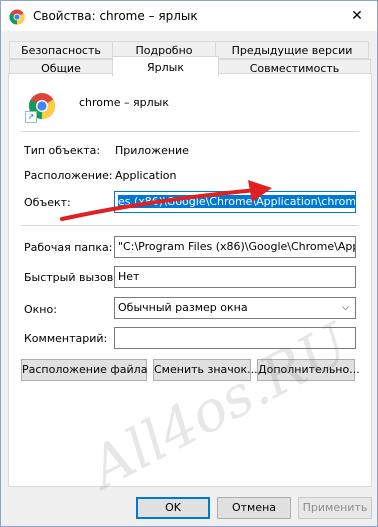 The image size is (378, 527). Describe the element at coordinates (235, 277) in the screenshot. I see `hotkey-input: Нет` at that location.